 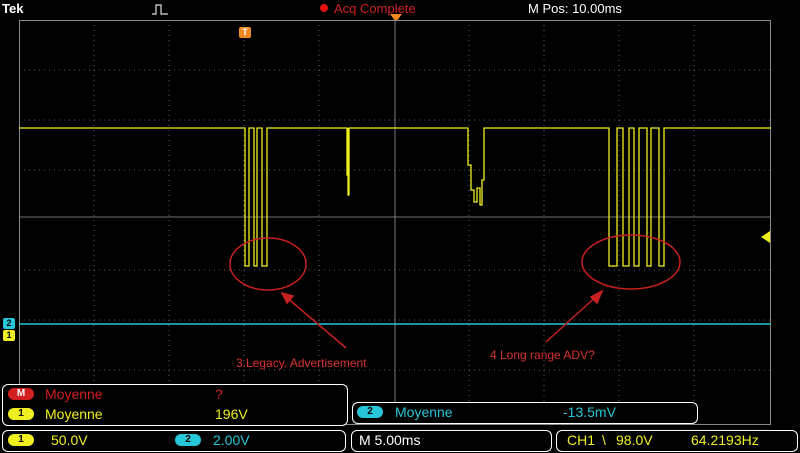 I want to click on channel-scale-panel: 1 50.0V 2 2.00V, so click(x=174, y=441).